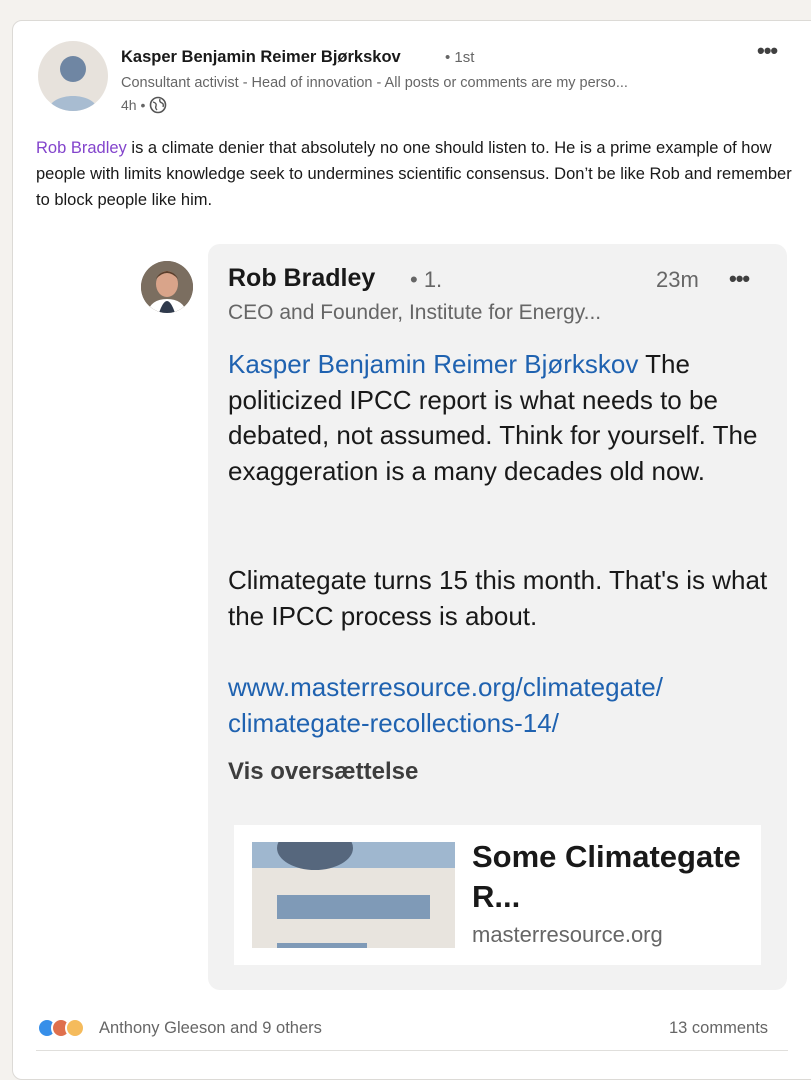  I want to click on translate-button: Vis oversættelse, so click(323, 772).